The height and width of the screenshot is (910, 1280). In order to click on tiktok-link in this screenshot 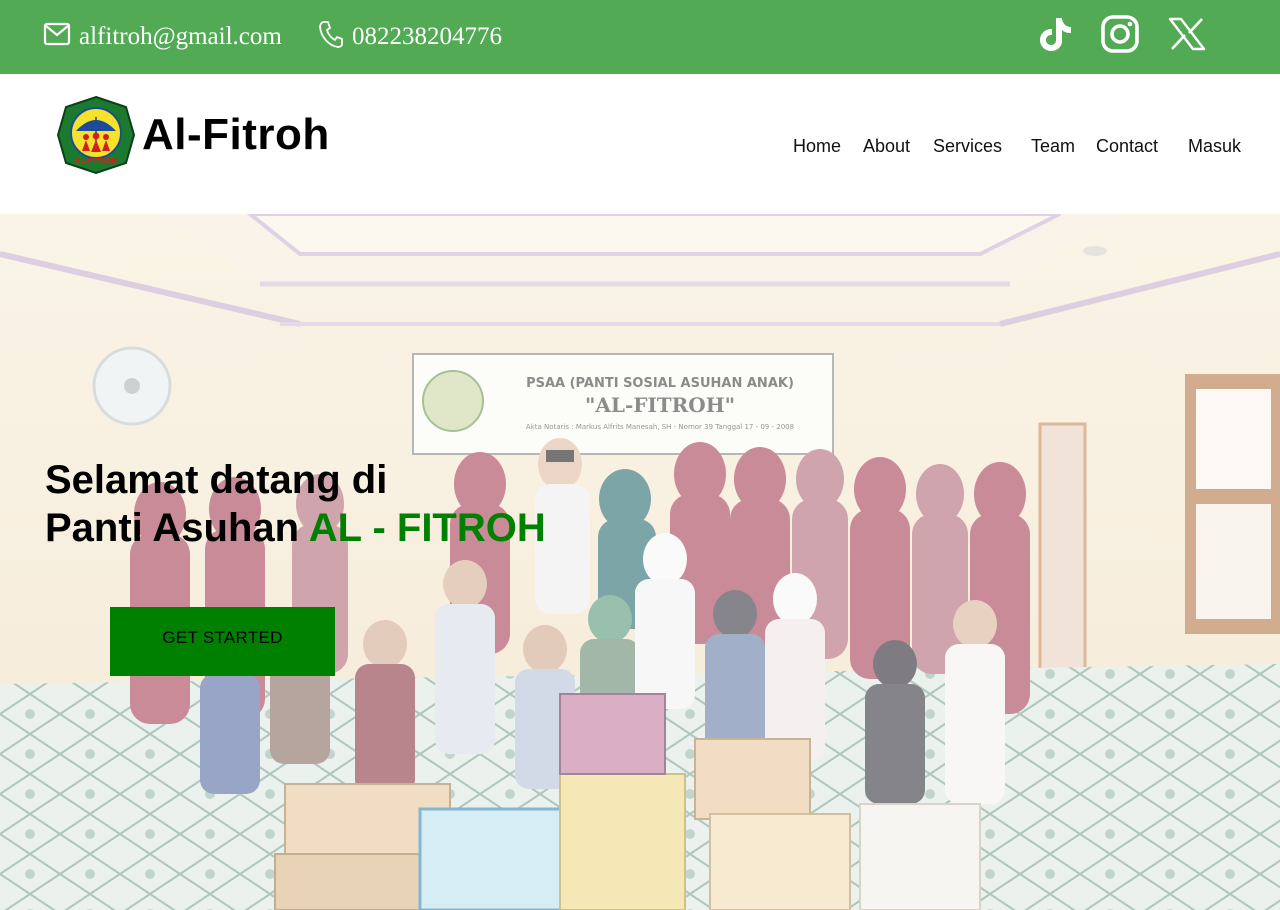, I will do `click(1055, 36)`.